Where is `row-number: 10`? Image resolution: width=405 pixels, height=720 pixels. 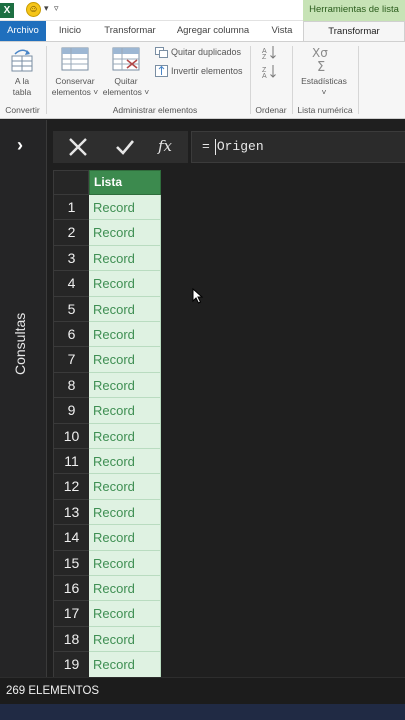
row-number: 10 is located at coordinates (71, 436).